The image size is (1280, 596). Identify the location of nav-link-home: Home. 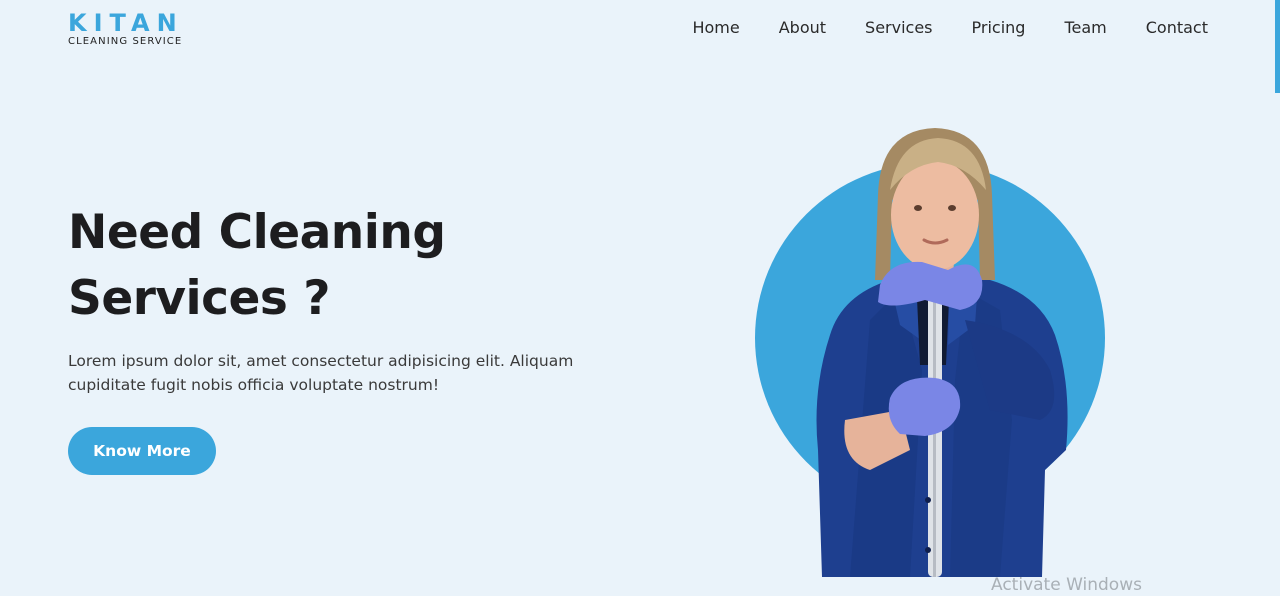
(715, 28).